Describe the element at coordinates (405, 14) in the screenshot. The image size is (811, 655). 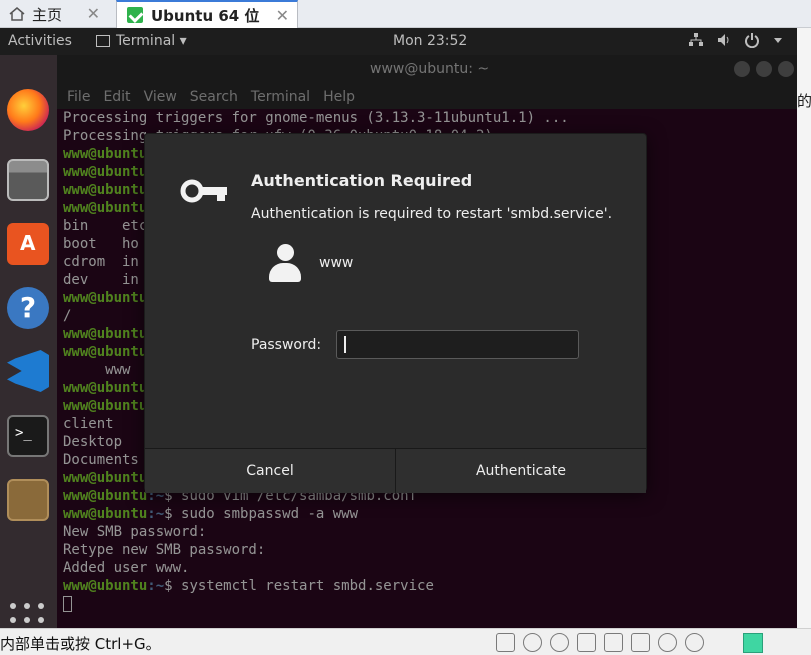
I see `host-tab-bar: 主页 ✕ Ubuntu 64 位 ✕` at that location.